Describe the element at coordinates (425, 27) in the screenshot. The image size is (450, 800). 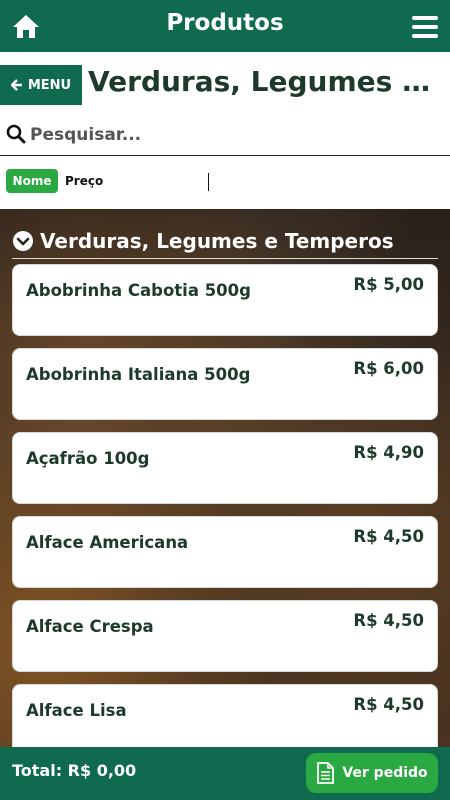
I see `hamburger-menu-icon` at that location.